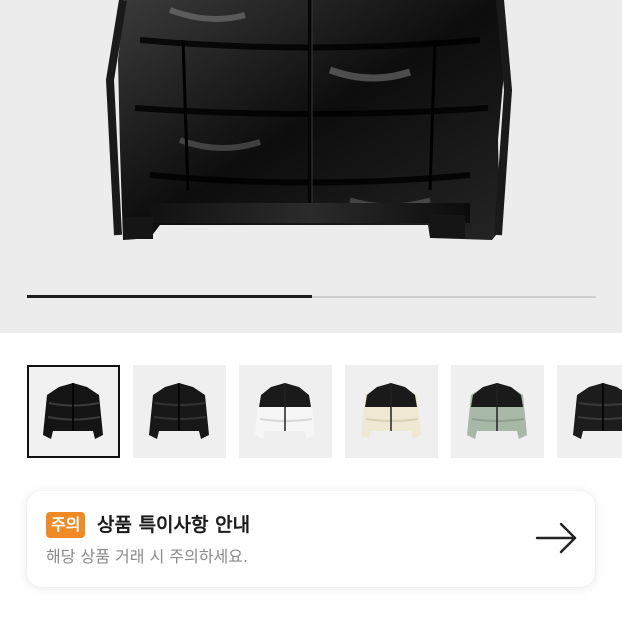 This screenshot has height=622, width=622. What do you see at coordinates (391, 411) in the screenshot?
I see `thumbnail-cream-black` at bounding box center [391, 411].